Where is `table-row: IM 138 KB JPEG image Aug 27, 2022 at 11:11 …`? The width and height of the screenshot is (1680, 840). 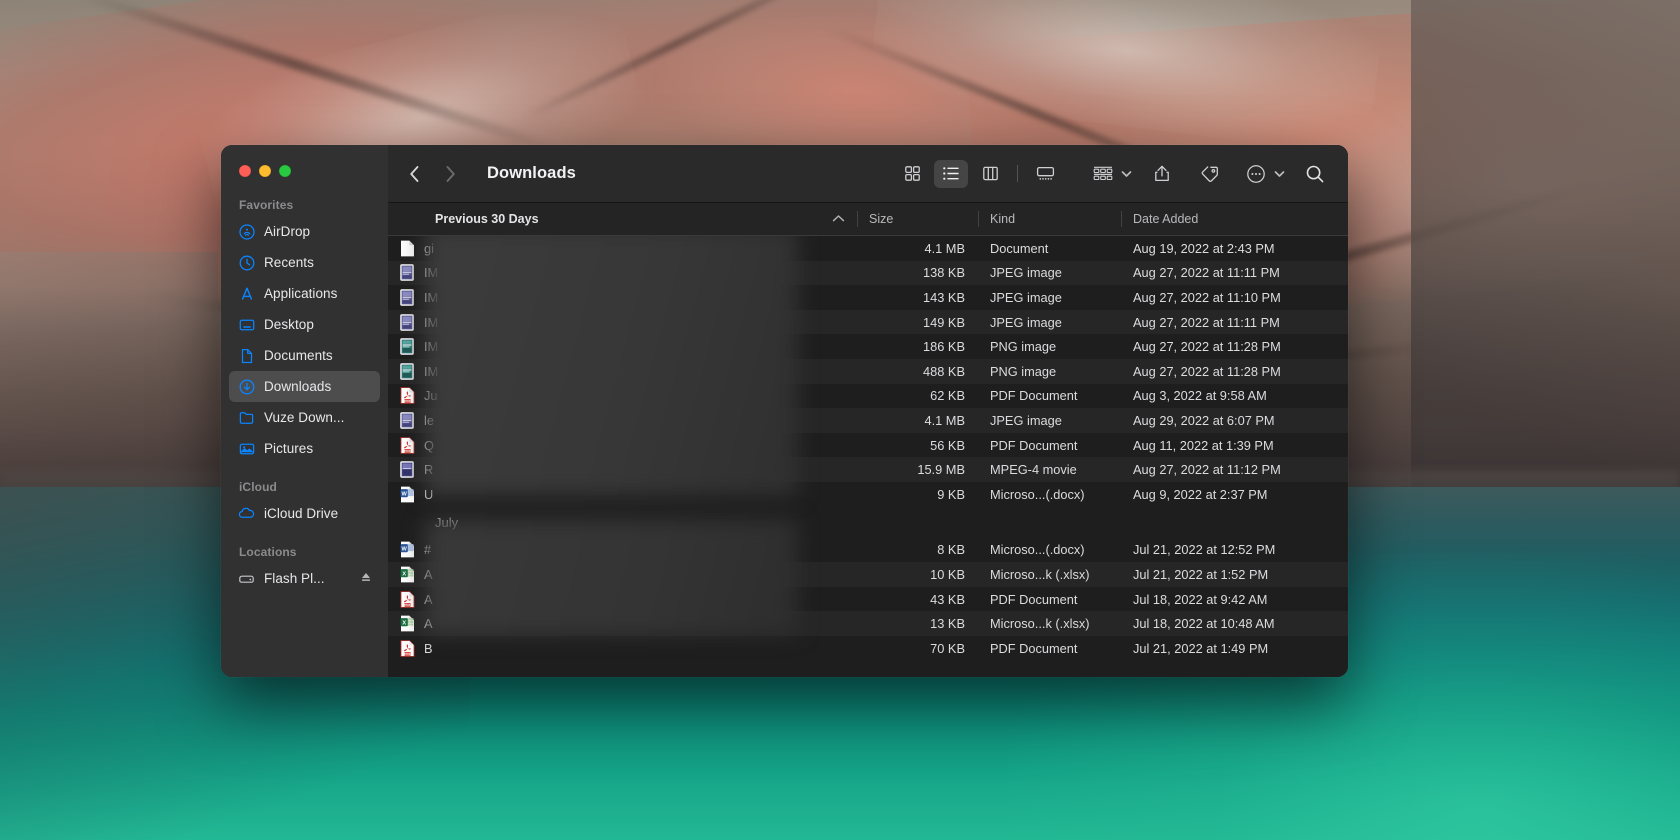
table-row: IM 138 KB JPEG image Aug 27, 2022 at 11:11 … is located at coordinates (868, 273).